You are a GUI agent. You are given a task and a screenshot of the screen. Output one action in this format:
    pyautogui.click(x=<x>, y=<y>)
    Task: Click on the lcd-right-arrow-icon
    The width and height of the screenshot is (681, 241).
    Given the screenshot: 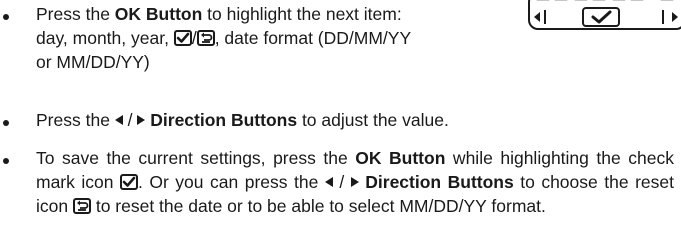 What is the action you would take?
    pyautogui.click(x=675, y=17)
    